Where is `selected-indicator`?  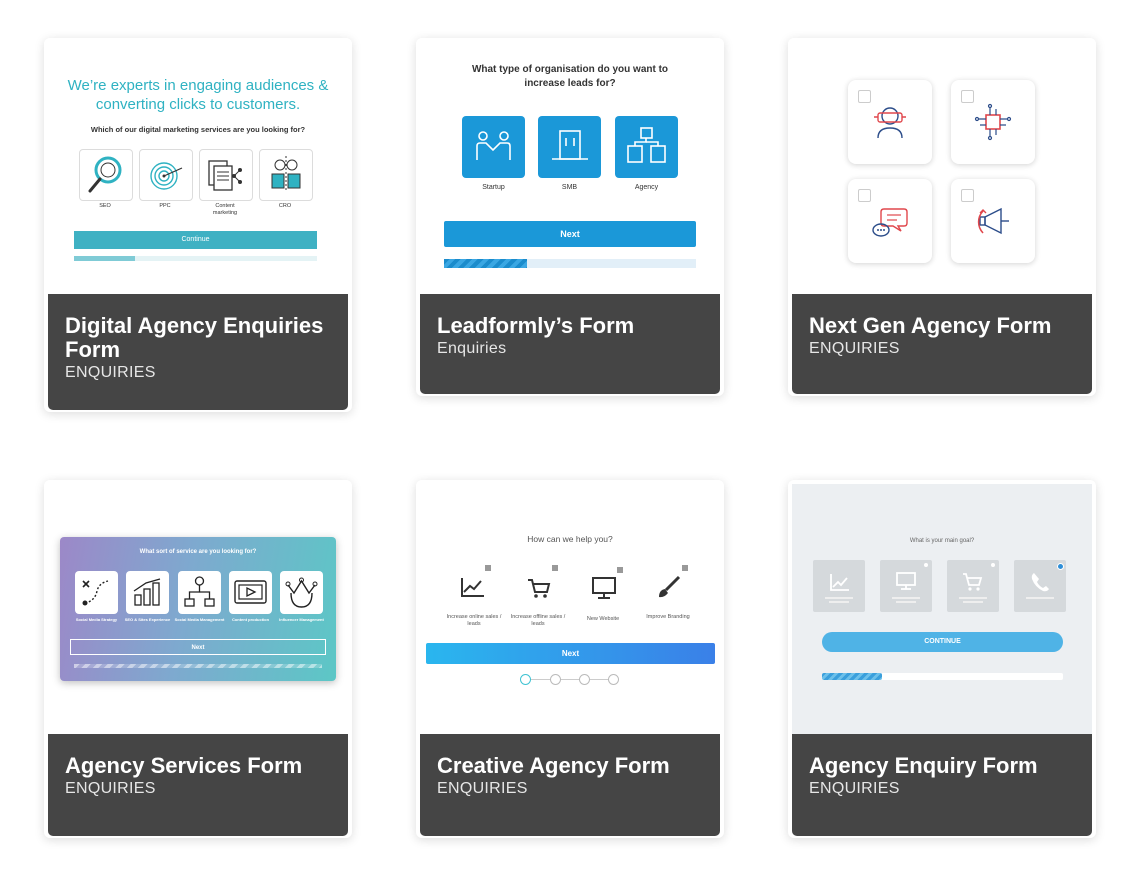 selected-indicator is located at coordinates (1060, 566).